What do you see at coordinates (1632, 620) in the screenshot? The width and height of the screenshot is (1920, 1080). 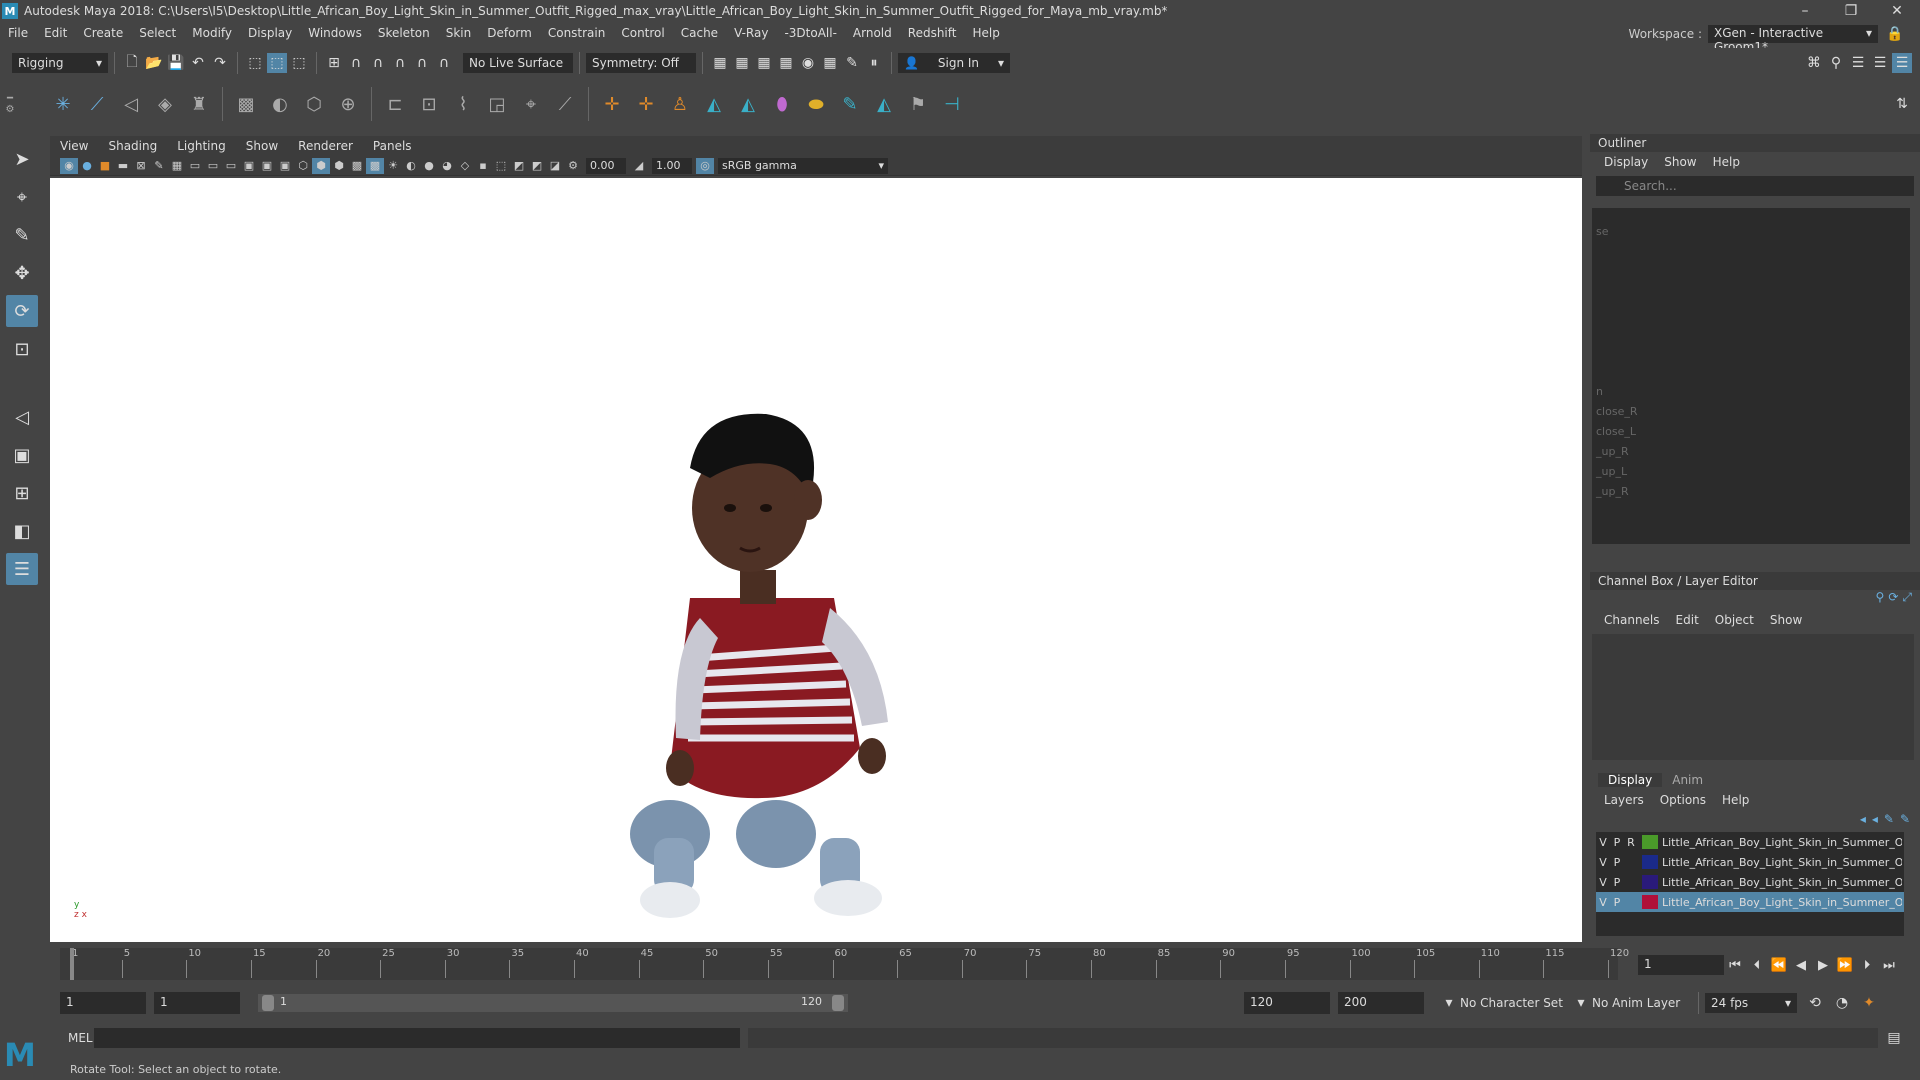 I see `channel-box-menu-channels: Channels` at bounding box center [1632, 620].